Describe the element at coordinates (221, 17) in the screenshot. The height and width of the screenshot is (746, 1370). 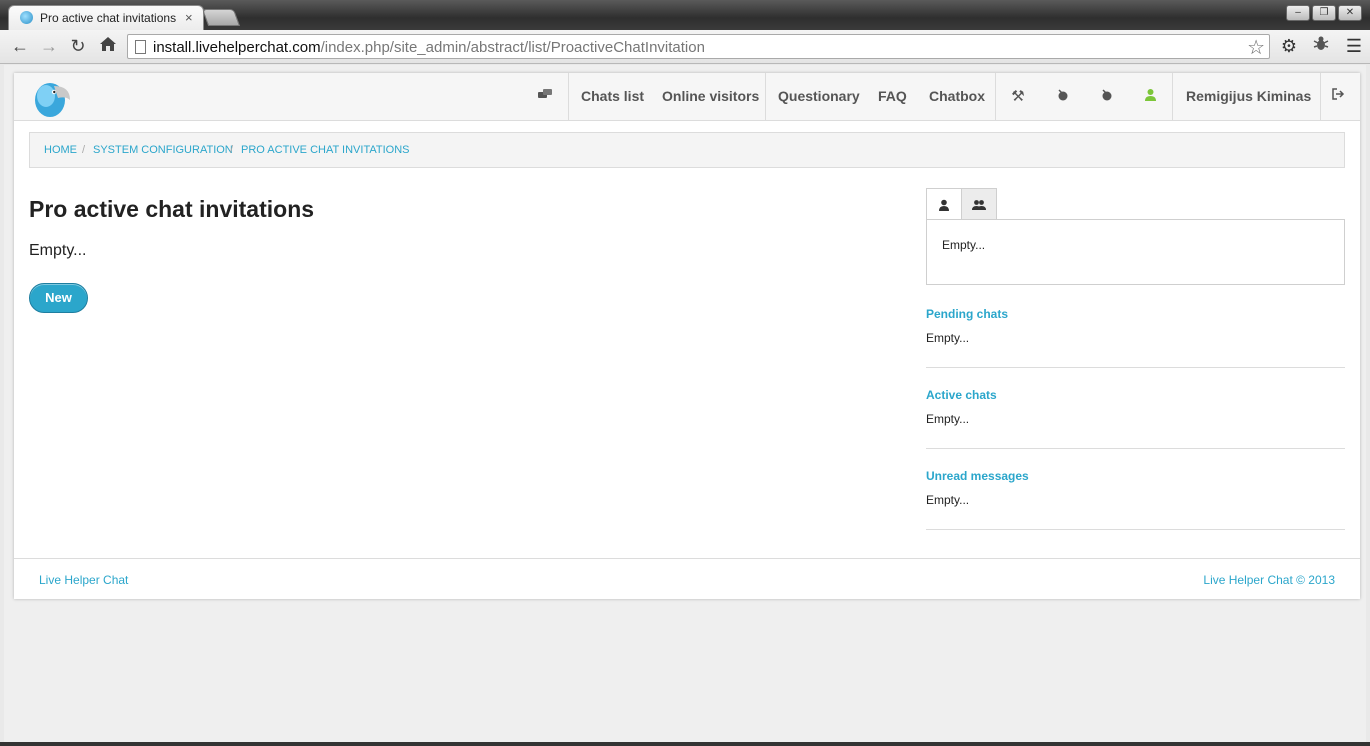
I see `new-tab-button` at that location.